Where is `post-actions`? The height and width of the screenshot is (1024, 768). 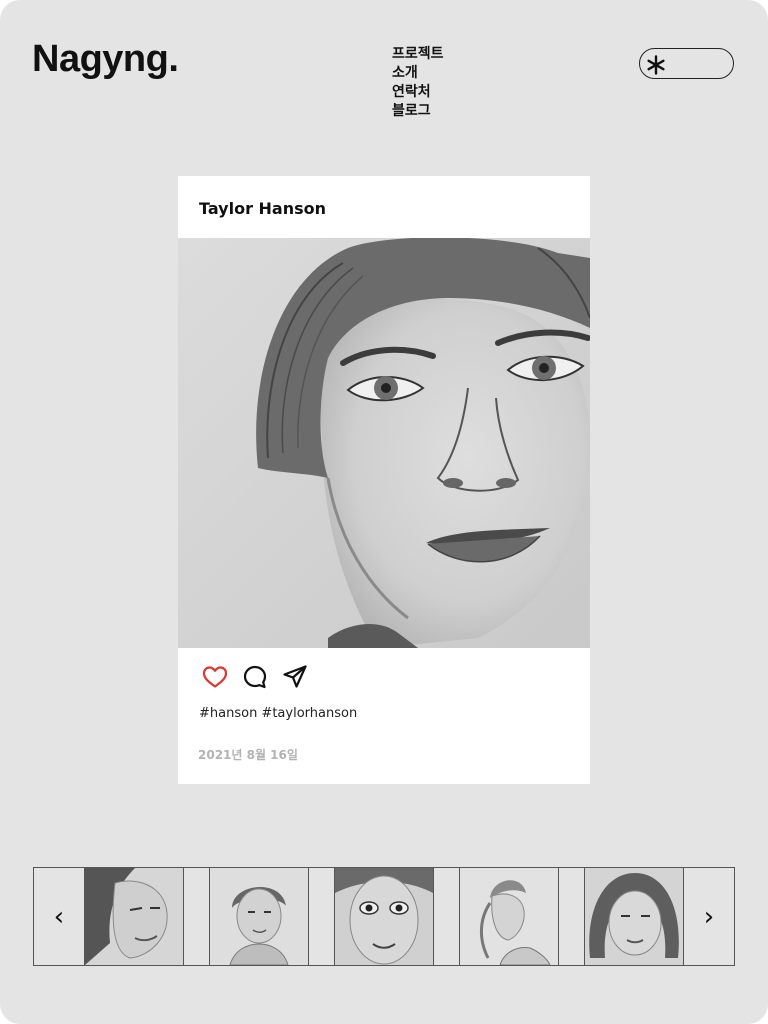
post-actions is located at coordinates (255, 677).